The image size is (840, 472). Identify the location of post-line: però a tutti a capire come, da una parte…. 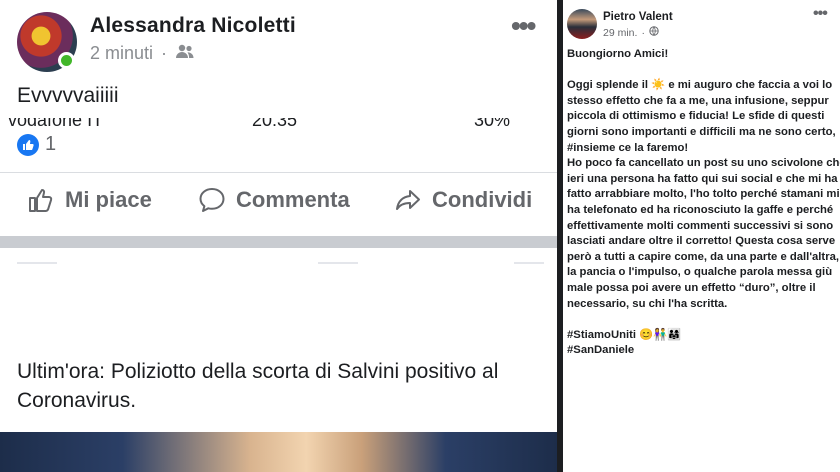
(703, 256).